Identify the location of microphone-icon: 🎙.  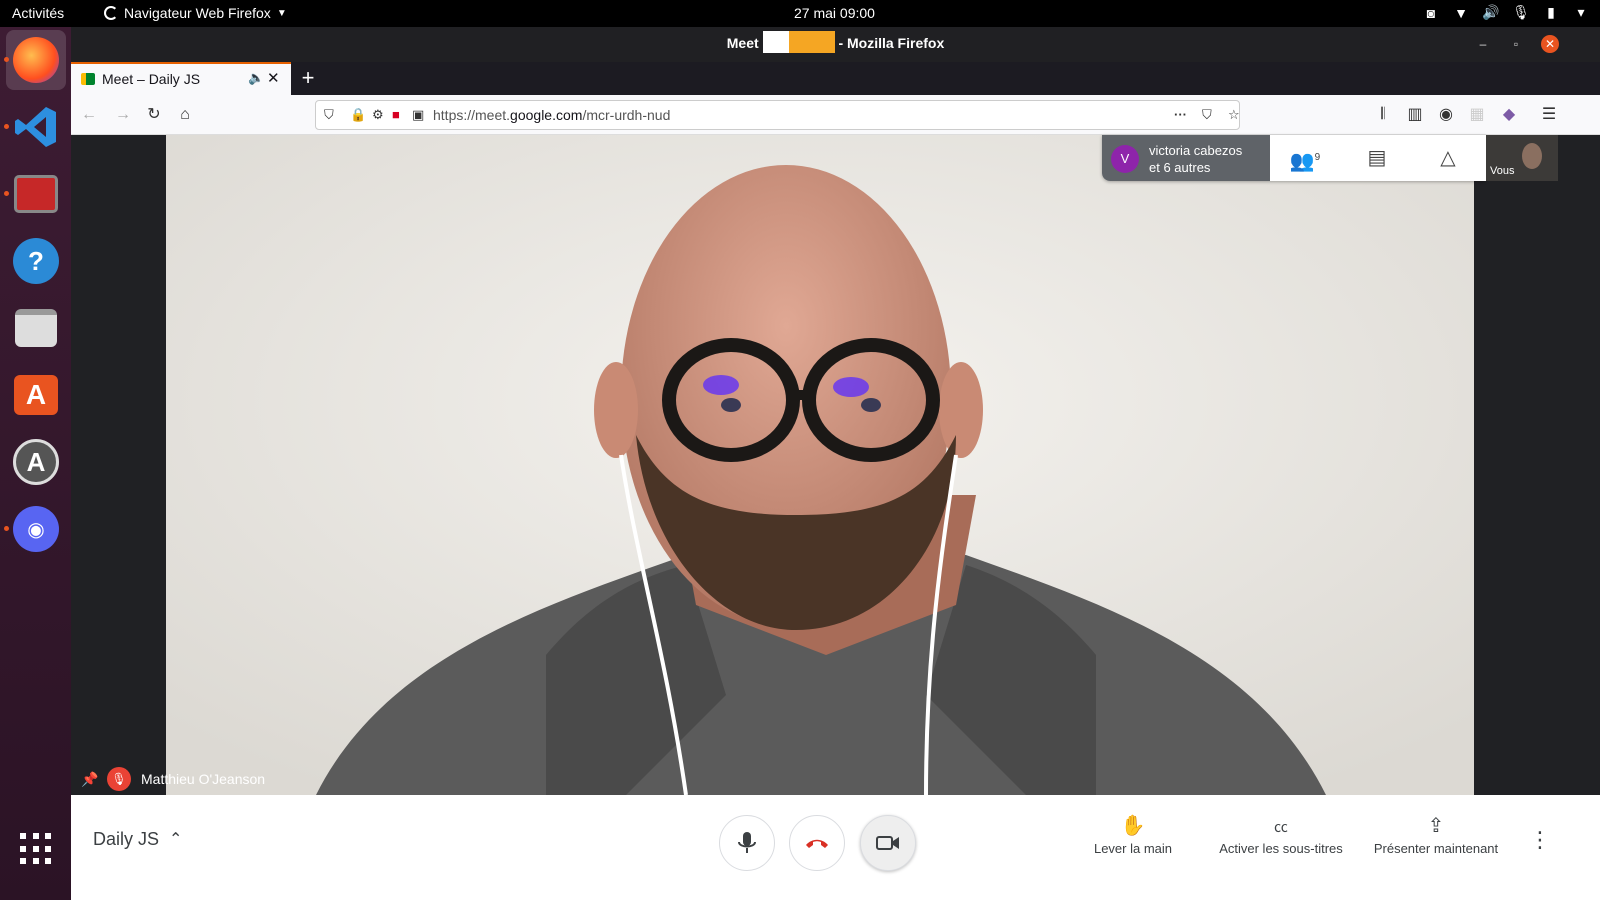
(1521, 12).